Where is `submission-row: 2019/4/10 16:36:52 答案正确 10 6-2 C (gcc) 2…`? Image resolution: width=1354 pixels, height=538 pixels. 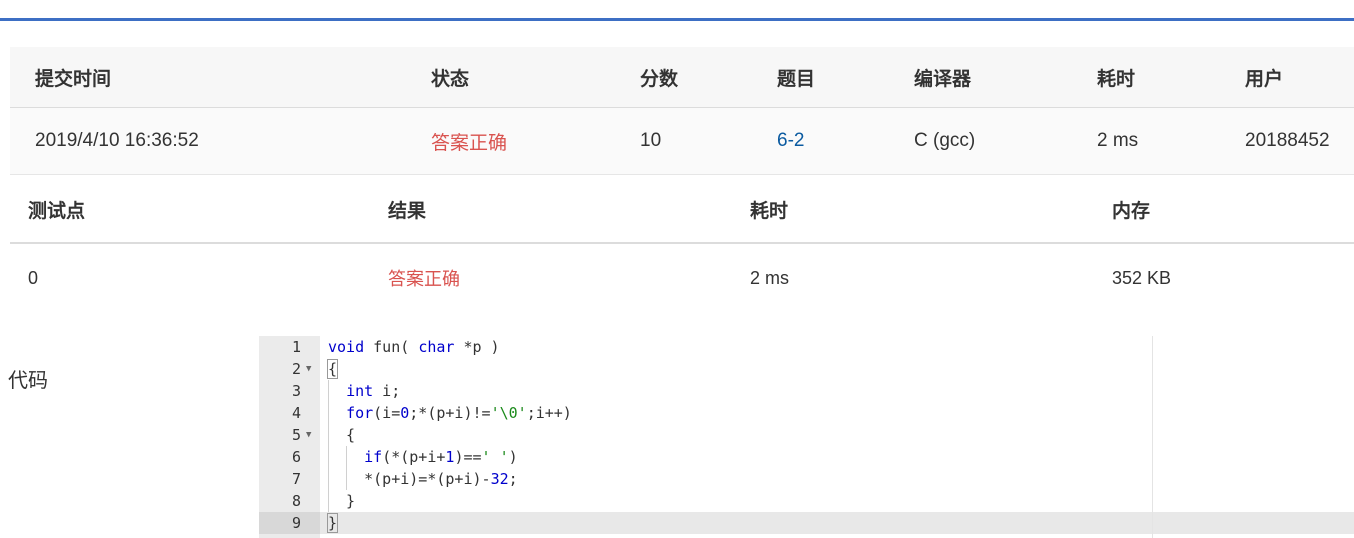
submission-row: 2019/4/10 16:36:52 答案正确 10 6-2 C (gcc) 2… is located at coordinates (682, 141).